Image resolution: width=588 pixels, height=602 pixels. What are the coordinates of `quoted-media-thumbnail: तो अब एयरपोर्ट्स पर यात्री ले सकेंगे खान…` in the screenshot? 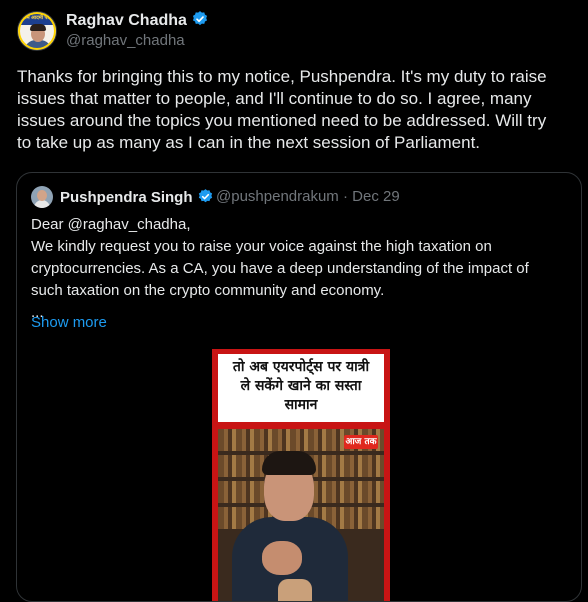 It's located at (301, 475).